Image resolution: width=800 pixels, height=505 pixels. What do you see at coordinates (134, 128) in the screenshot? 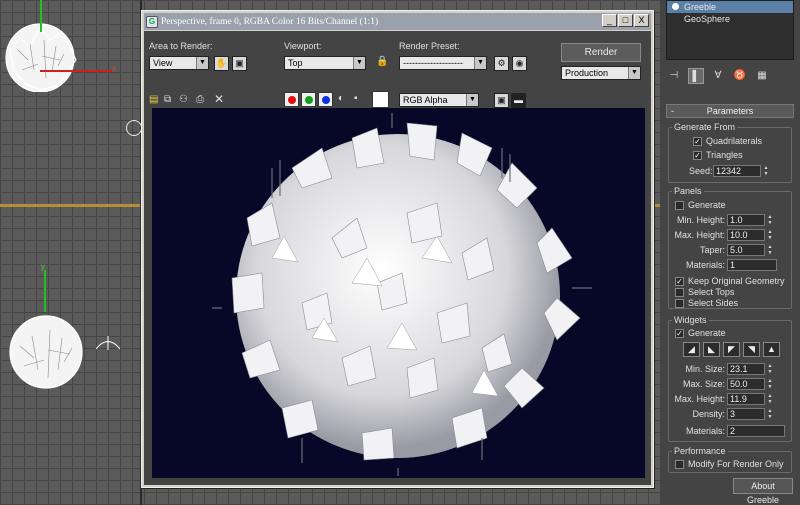
I see `viewcube-circle-icon` at bounding box center [134, 128].